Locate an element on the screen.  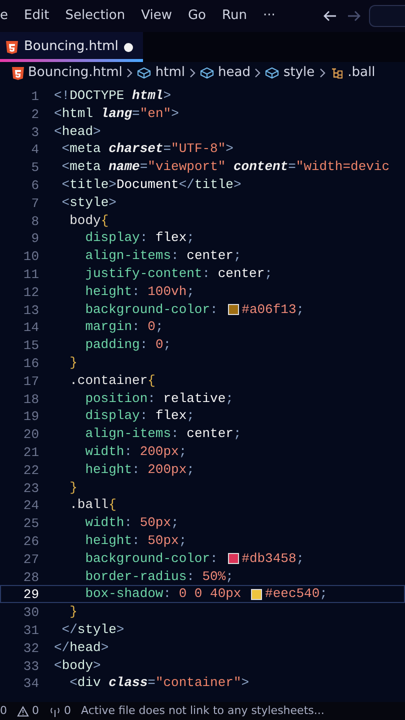
breadcrumb-item: style is located at coordinates (299, 73).